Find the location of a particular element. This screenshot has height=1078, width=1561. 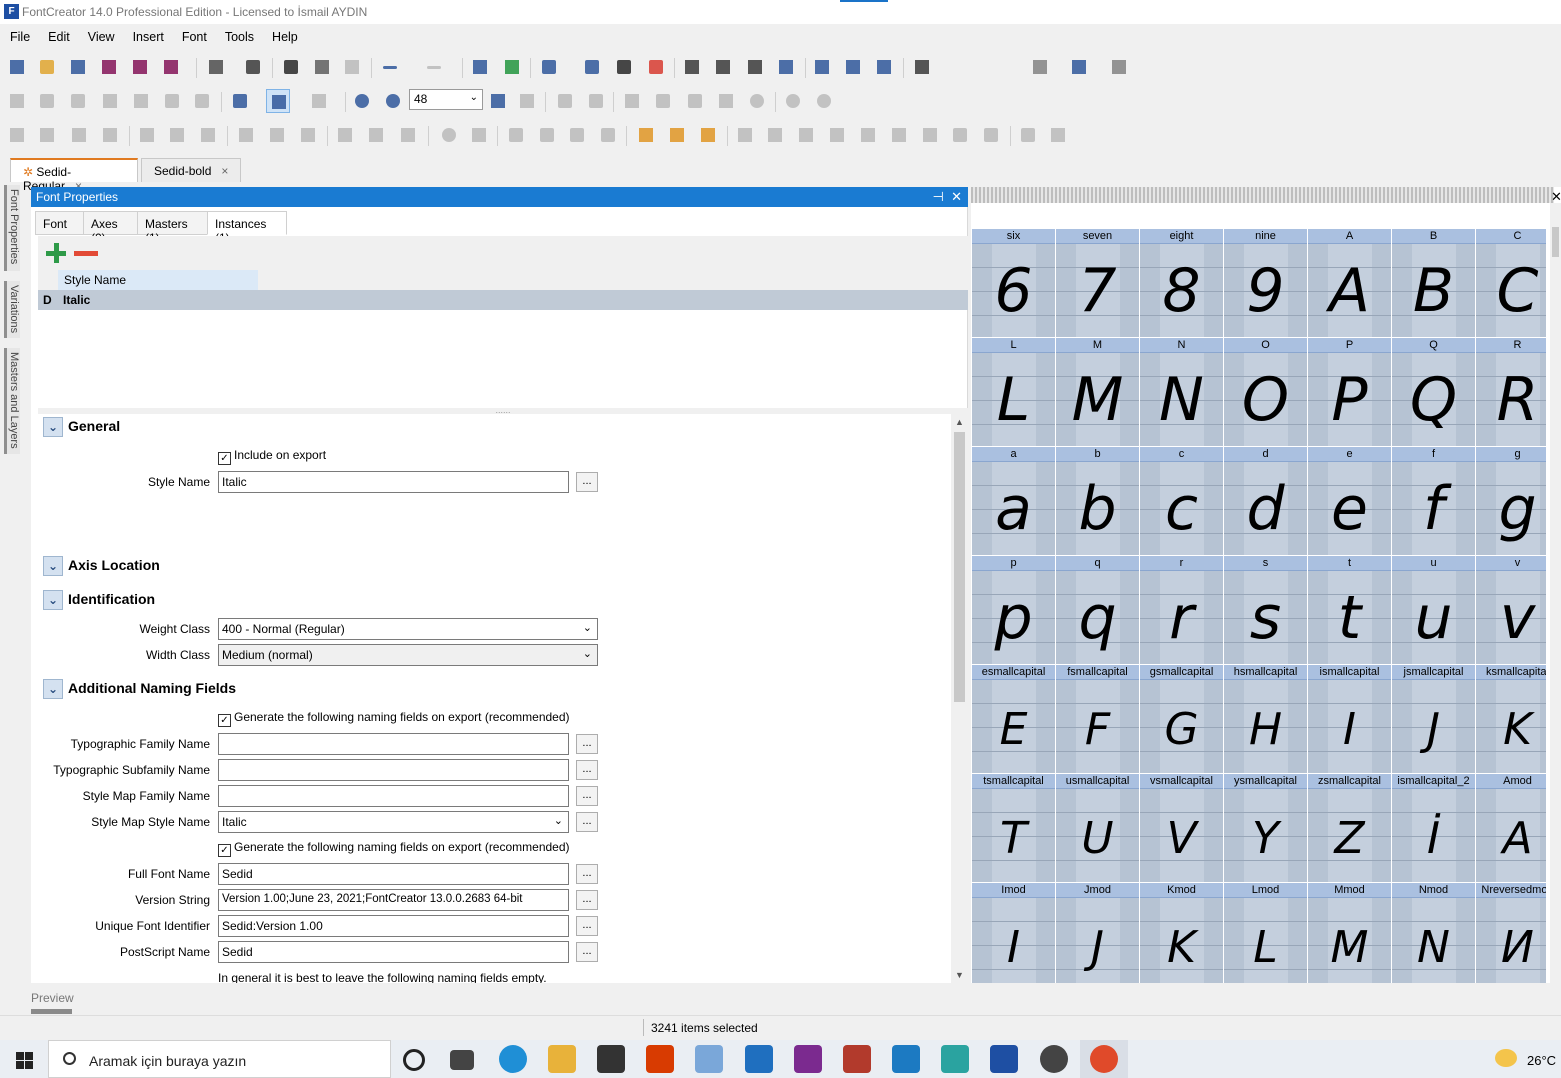

paint-app-icon is located at coordinates (1104, 1059).